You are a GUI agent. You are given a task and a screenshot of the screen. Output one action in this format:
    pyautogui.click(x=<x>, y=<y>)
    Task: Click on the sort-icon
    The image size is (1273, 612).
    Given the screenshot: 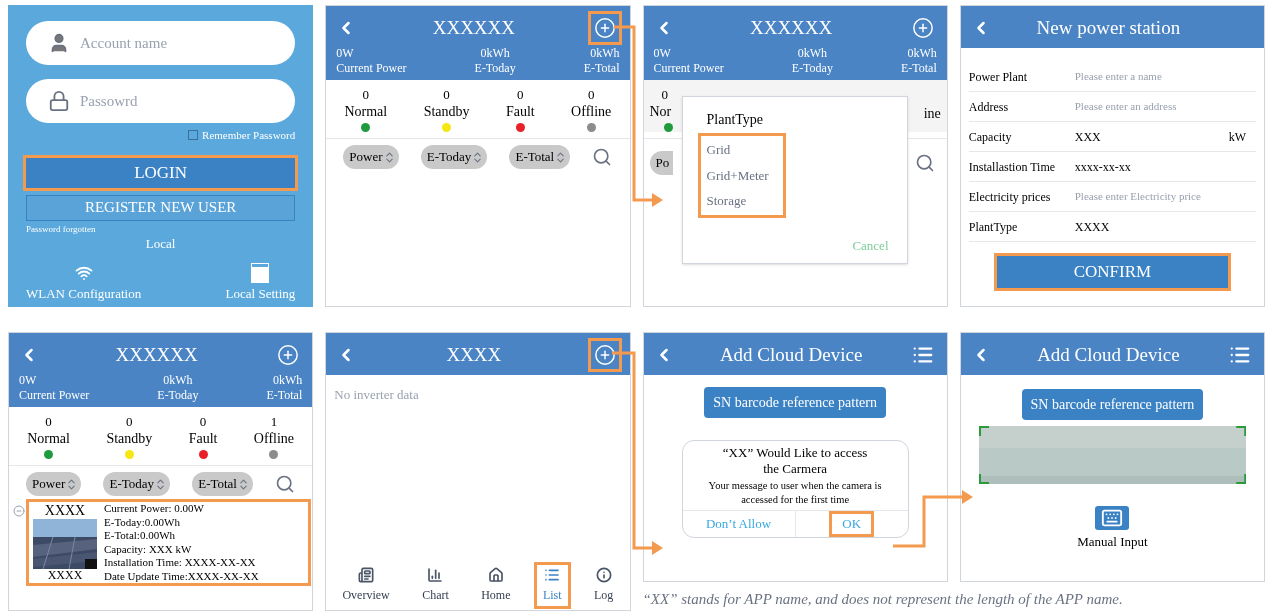 What is the action you would take?
    pyautogui.click(x=243, y=484)
    